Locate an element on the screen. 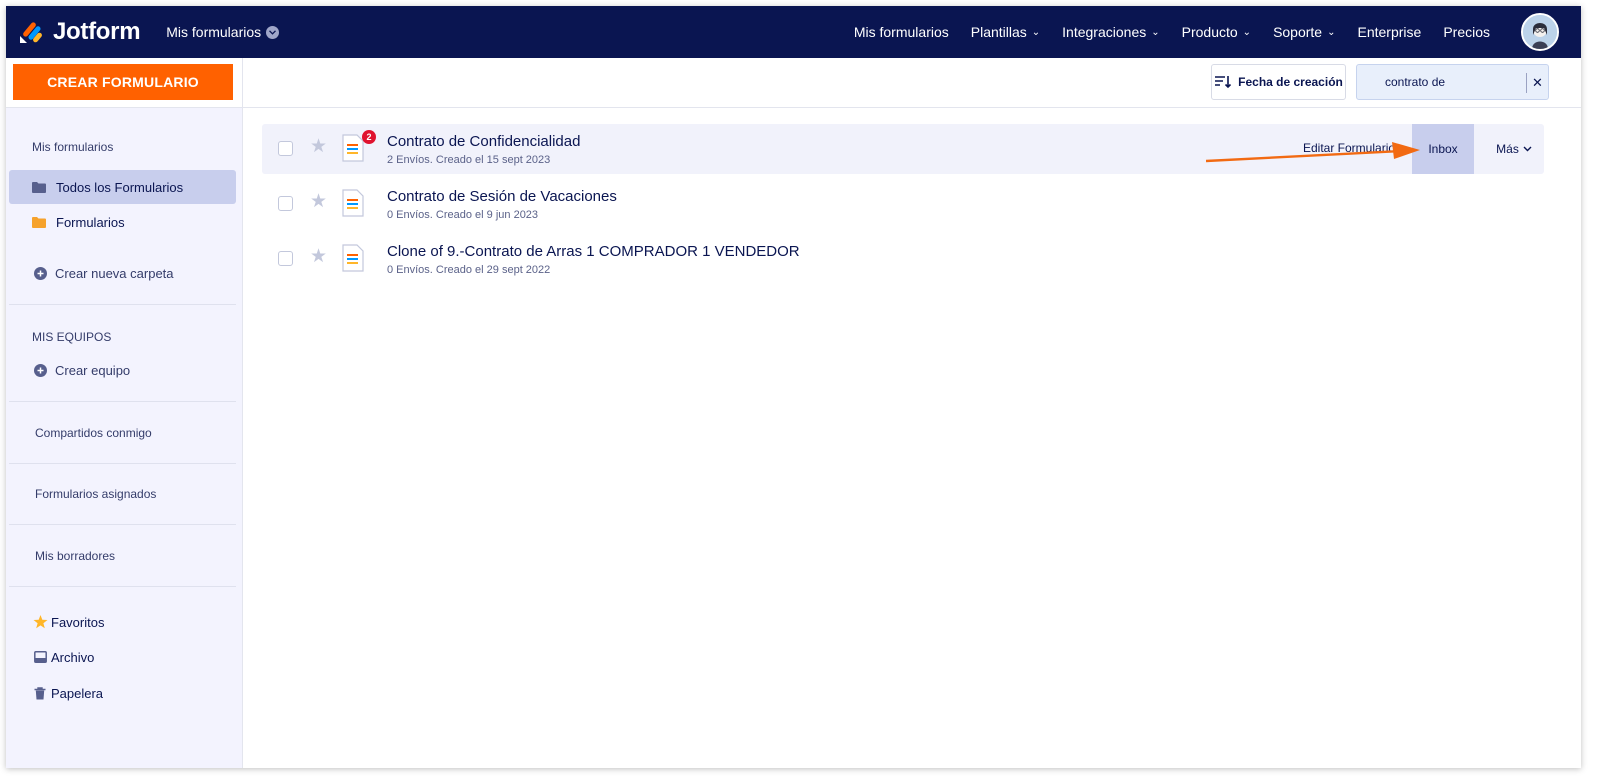  create-team-button: Crear equipo is located at coordinates (122, 370).